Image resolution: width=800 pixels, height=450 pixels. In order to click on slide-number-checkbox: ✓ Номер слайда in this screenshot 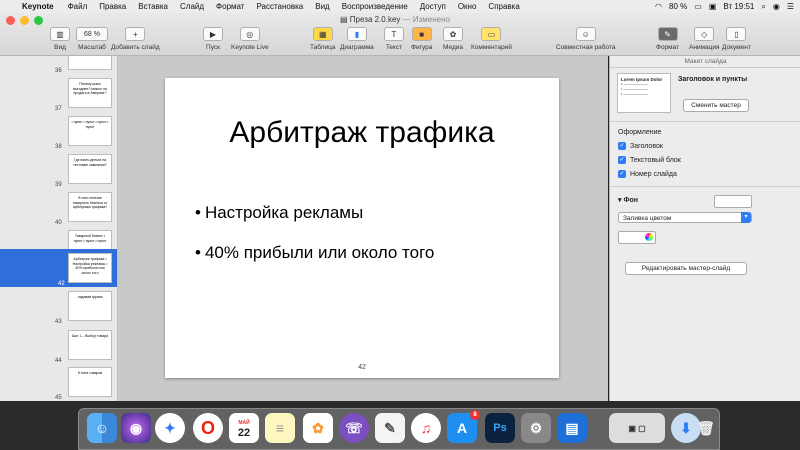, I will do `click(647, 174)`.